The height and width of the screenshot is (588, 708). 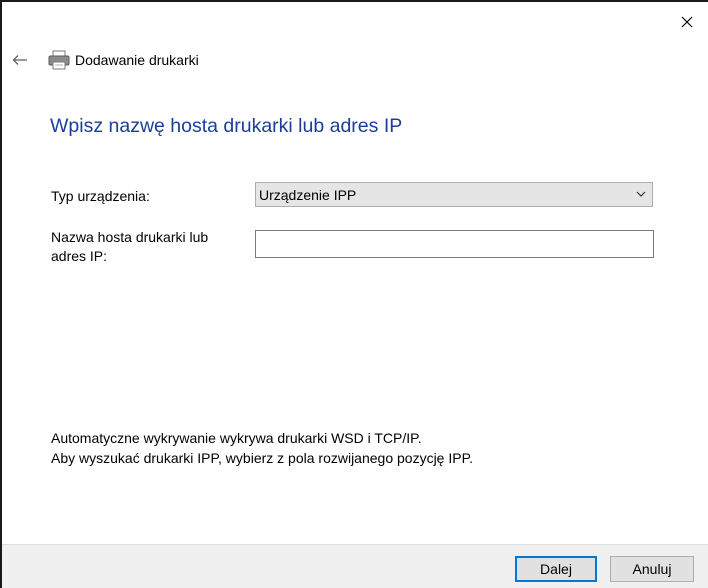 I want to click on back-arrow-icon, so click(x=19, y=60).